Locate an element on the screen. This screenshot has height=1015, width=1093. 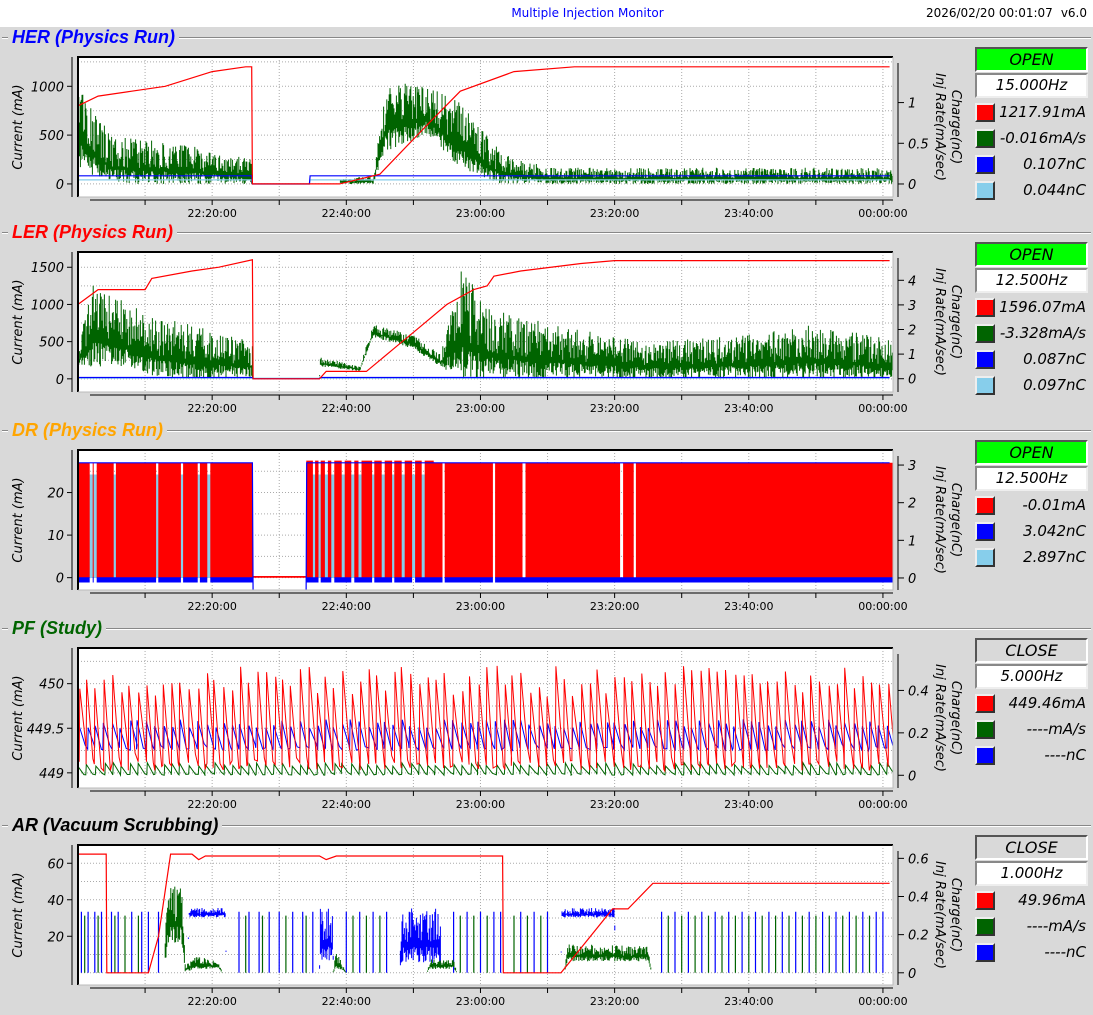
y-tick-label: 10 is located at coordinates (55, 536).